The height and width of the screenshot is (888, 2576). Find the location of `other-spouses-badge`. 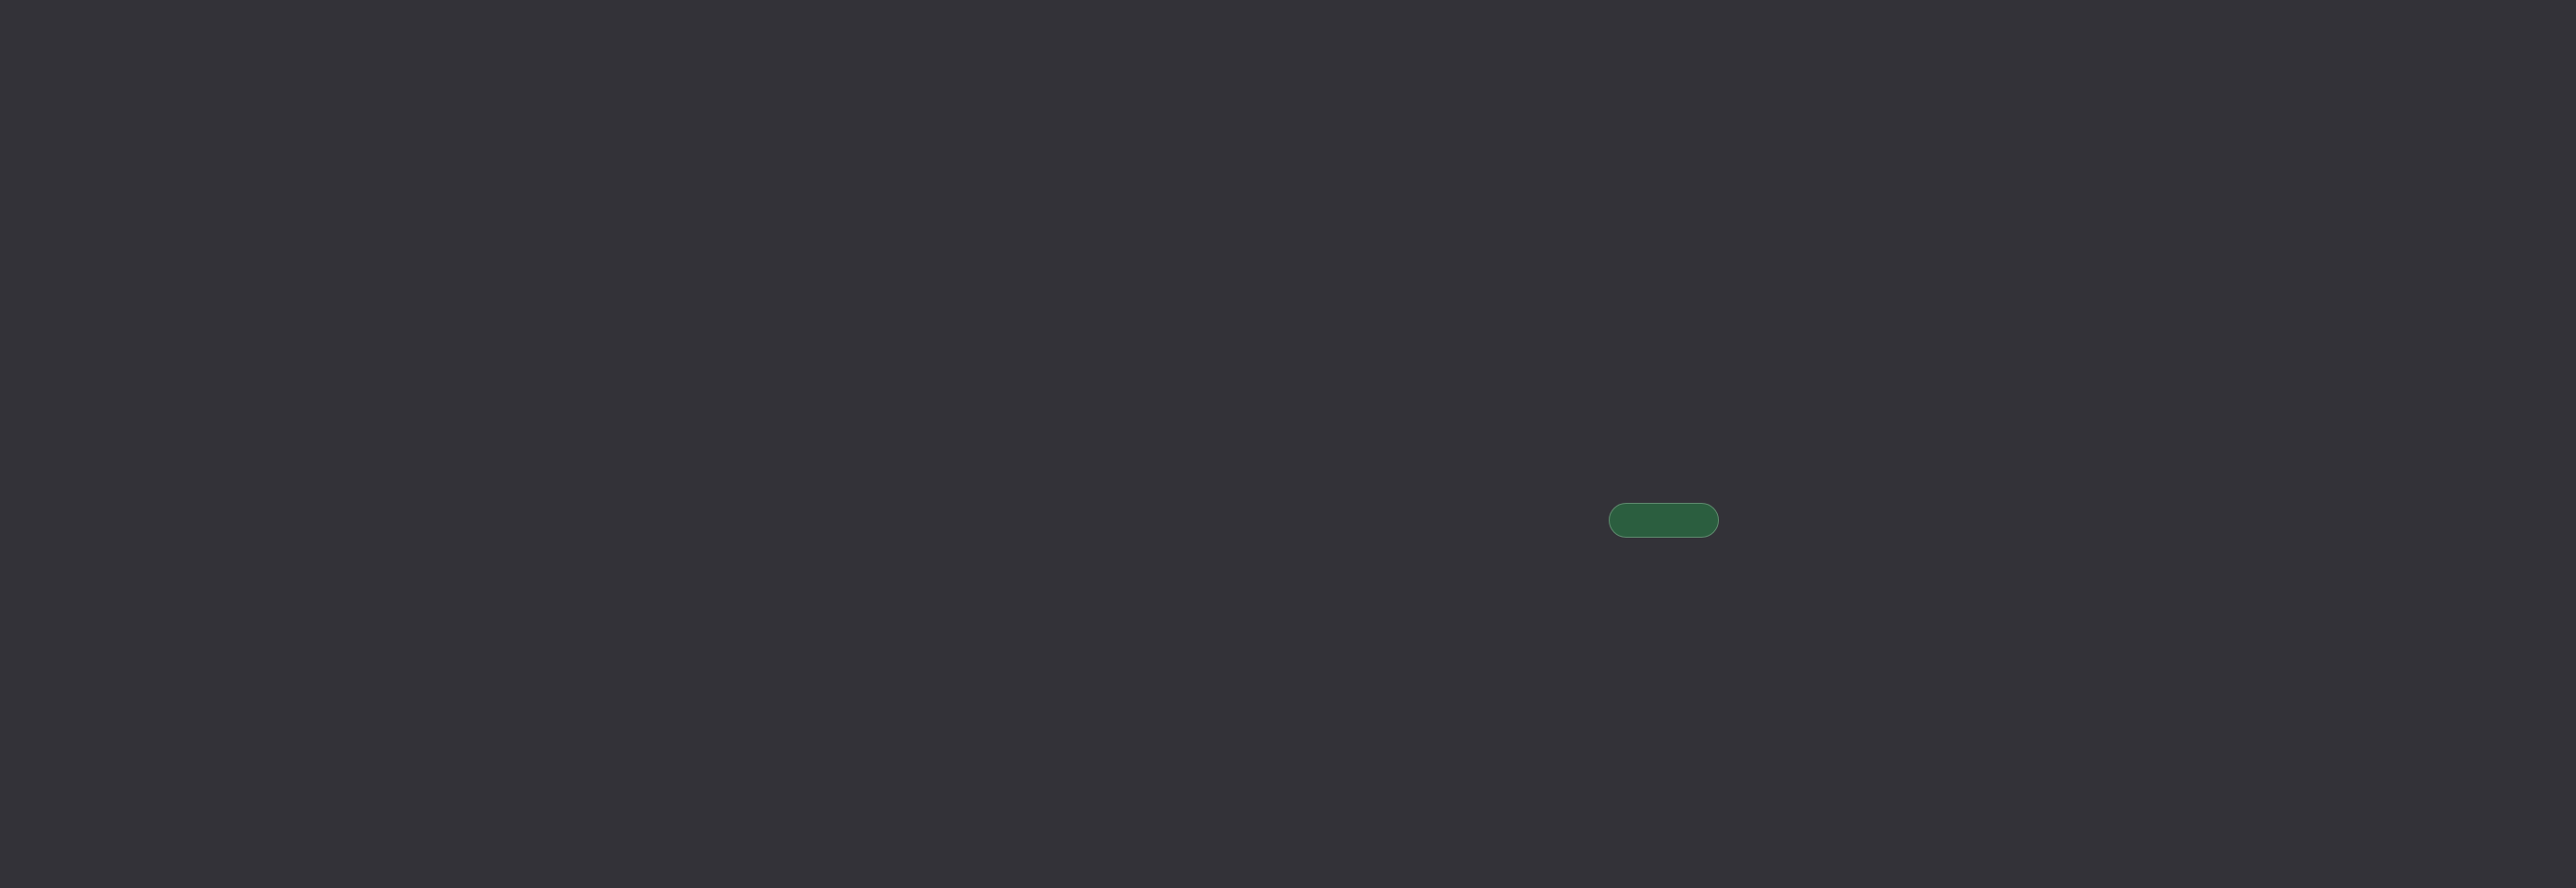

other-spouses-badge is located at coordinates (1664, 520).